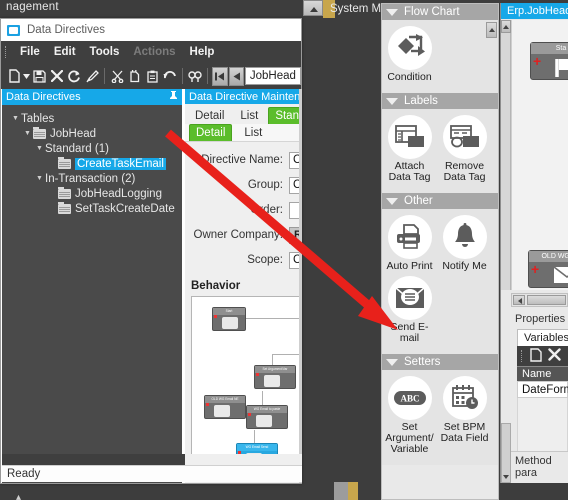 The width and height of the screenshot is (568, 500). Describe the element at coordinates (120, 163) in the screenshot. I see `tree-node-label: CreateTaskEmail` at that location.